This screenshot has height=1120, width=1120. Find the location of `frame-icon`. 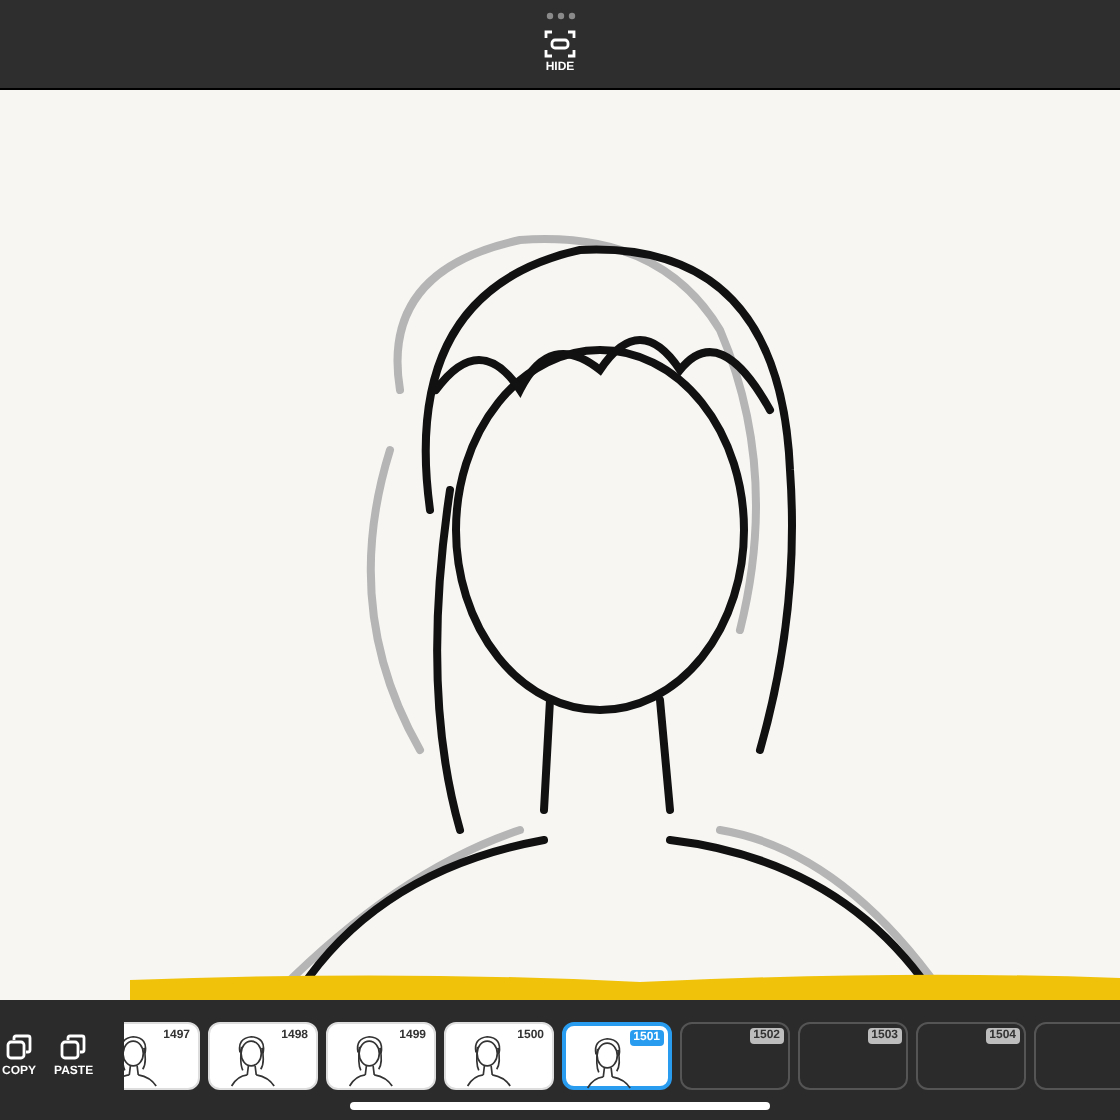

frame-icon is located at coordinates (560, 44).